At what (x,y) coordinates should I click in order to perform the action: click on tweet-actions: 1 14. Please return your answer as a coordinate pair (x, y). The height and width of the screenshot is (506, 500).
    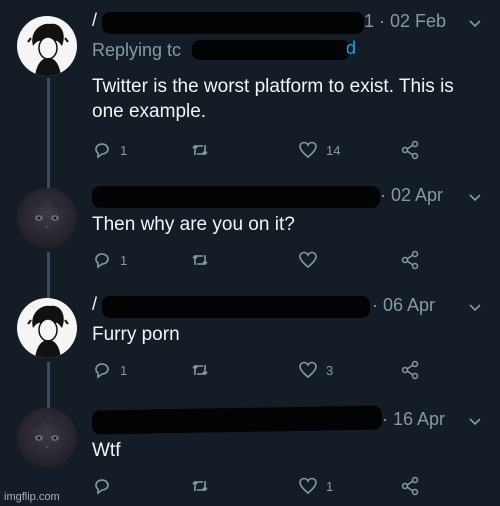
    Looking at the image, I should click on (262, 151).